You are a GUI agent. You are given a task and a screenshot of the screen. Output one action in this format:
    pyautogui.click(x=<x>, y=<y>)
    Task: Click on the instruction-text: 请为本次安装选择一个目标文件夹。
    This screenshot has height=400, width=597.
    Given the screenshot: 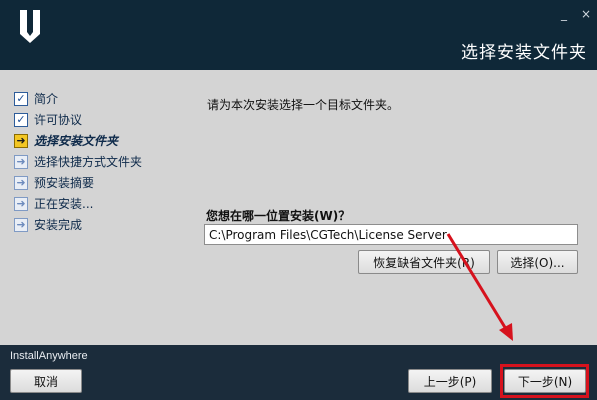 What is the action you would take?
    pyautogui.click(x=303, y=105)
    